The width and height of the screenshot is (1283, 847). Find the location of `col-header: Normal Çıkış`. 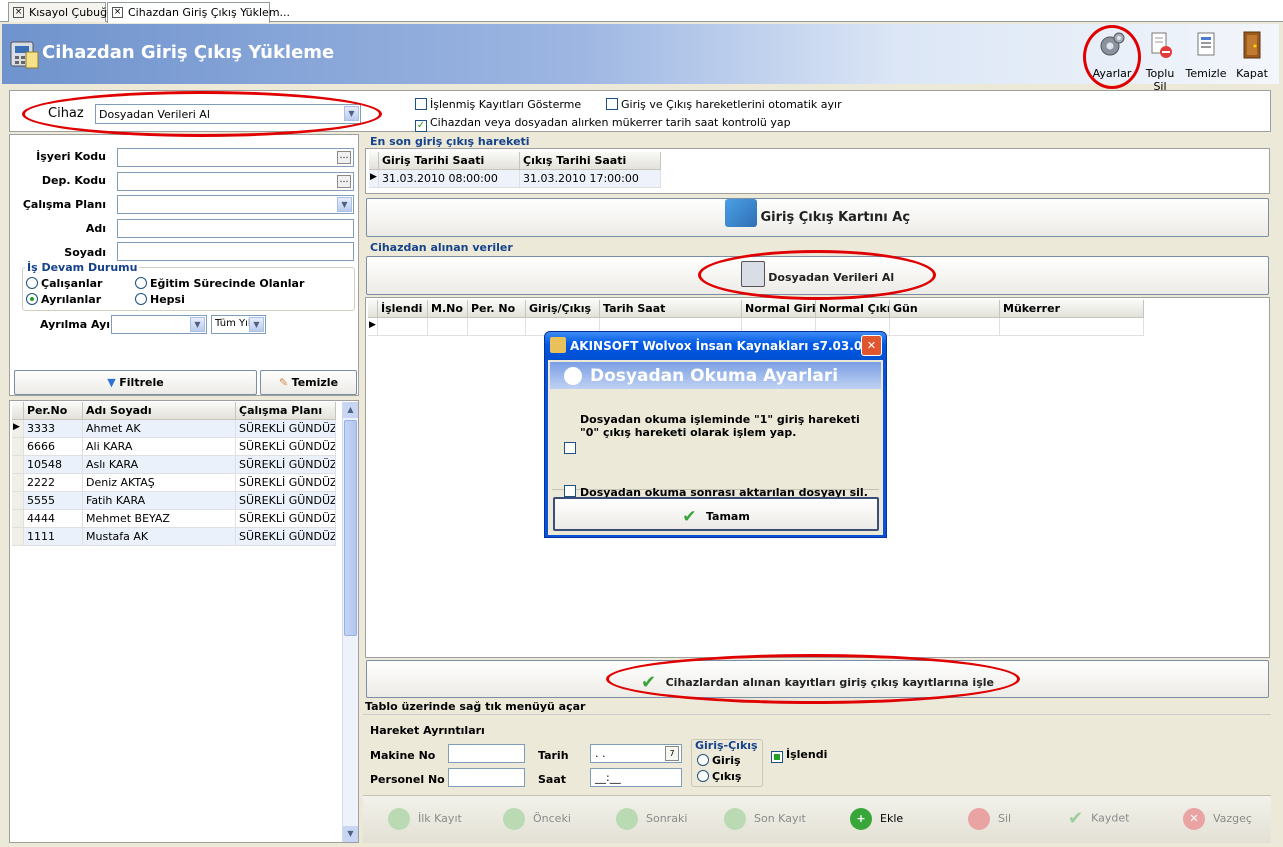

col-header: Normal Çıkış is located at coordinates (853, 309).